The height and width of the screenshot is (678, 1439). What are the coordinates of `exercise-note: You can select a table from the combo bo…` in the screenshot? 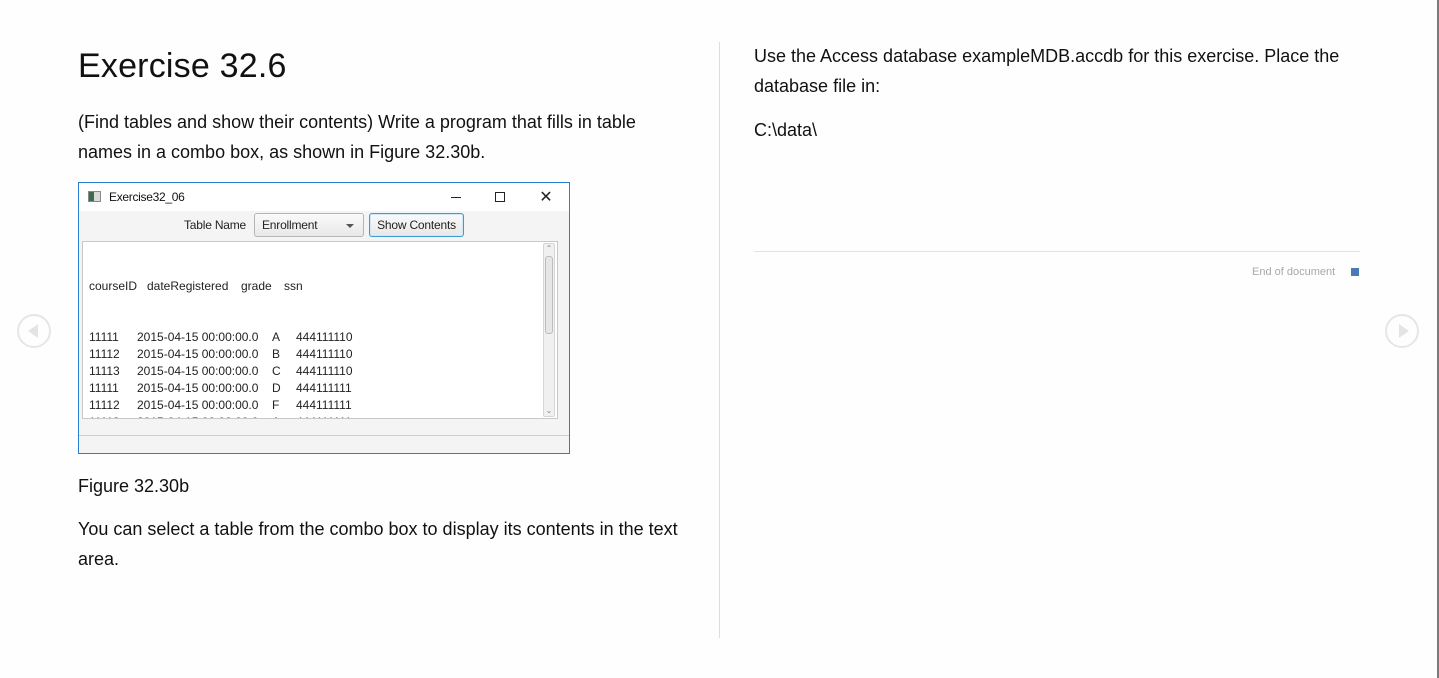 It's located at (378, 544).